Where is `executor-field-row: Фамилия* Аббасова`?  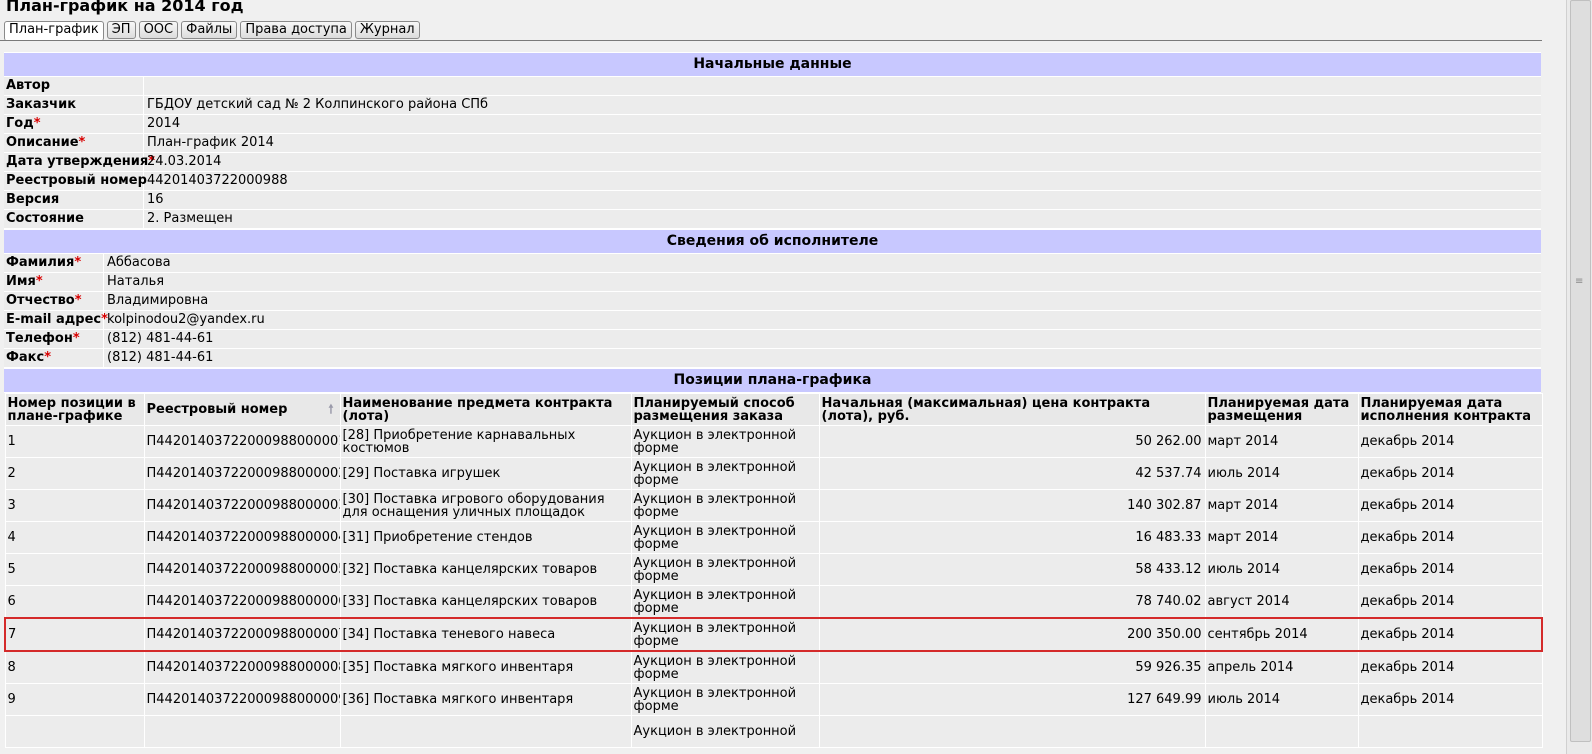
executor-field-row: Фамилия* Аббасова is located at coordinates (772, 263).